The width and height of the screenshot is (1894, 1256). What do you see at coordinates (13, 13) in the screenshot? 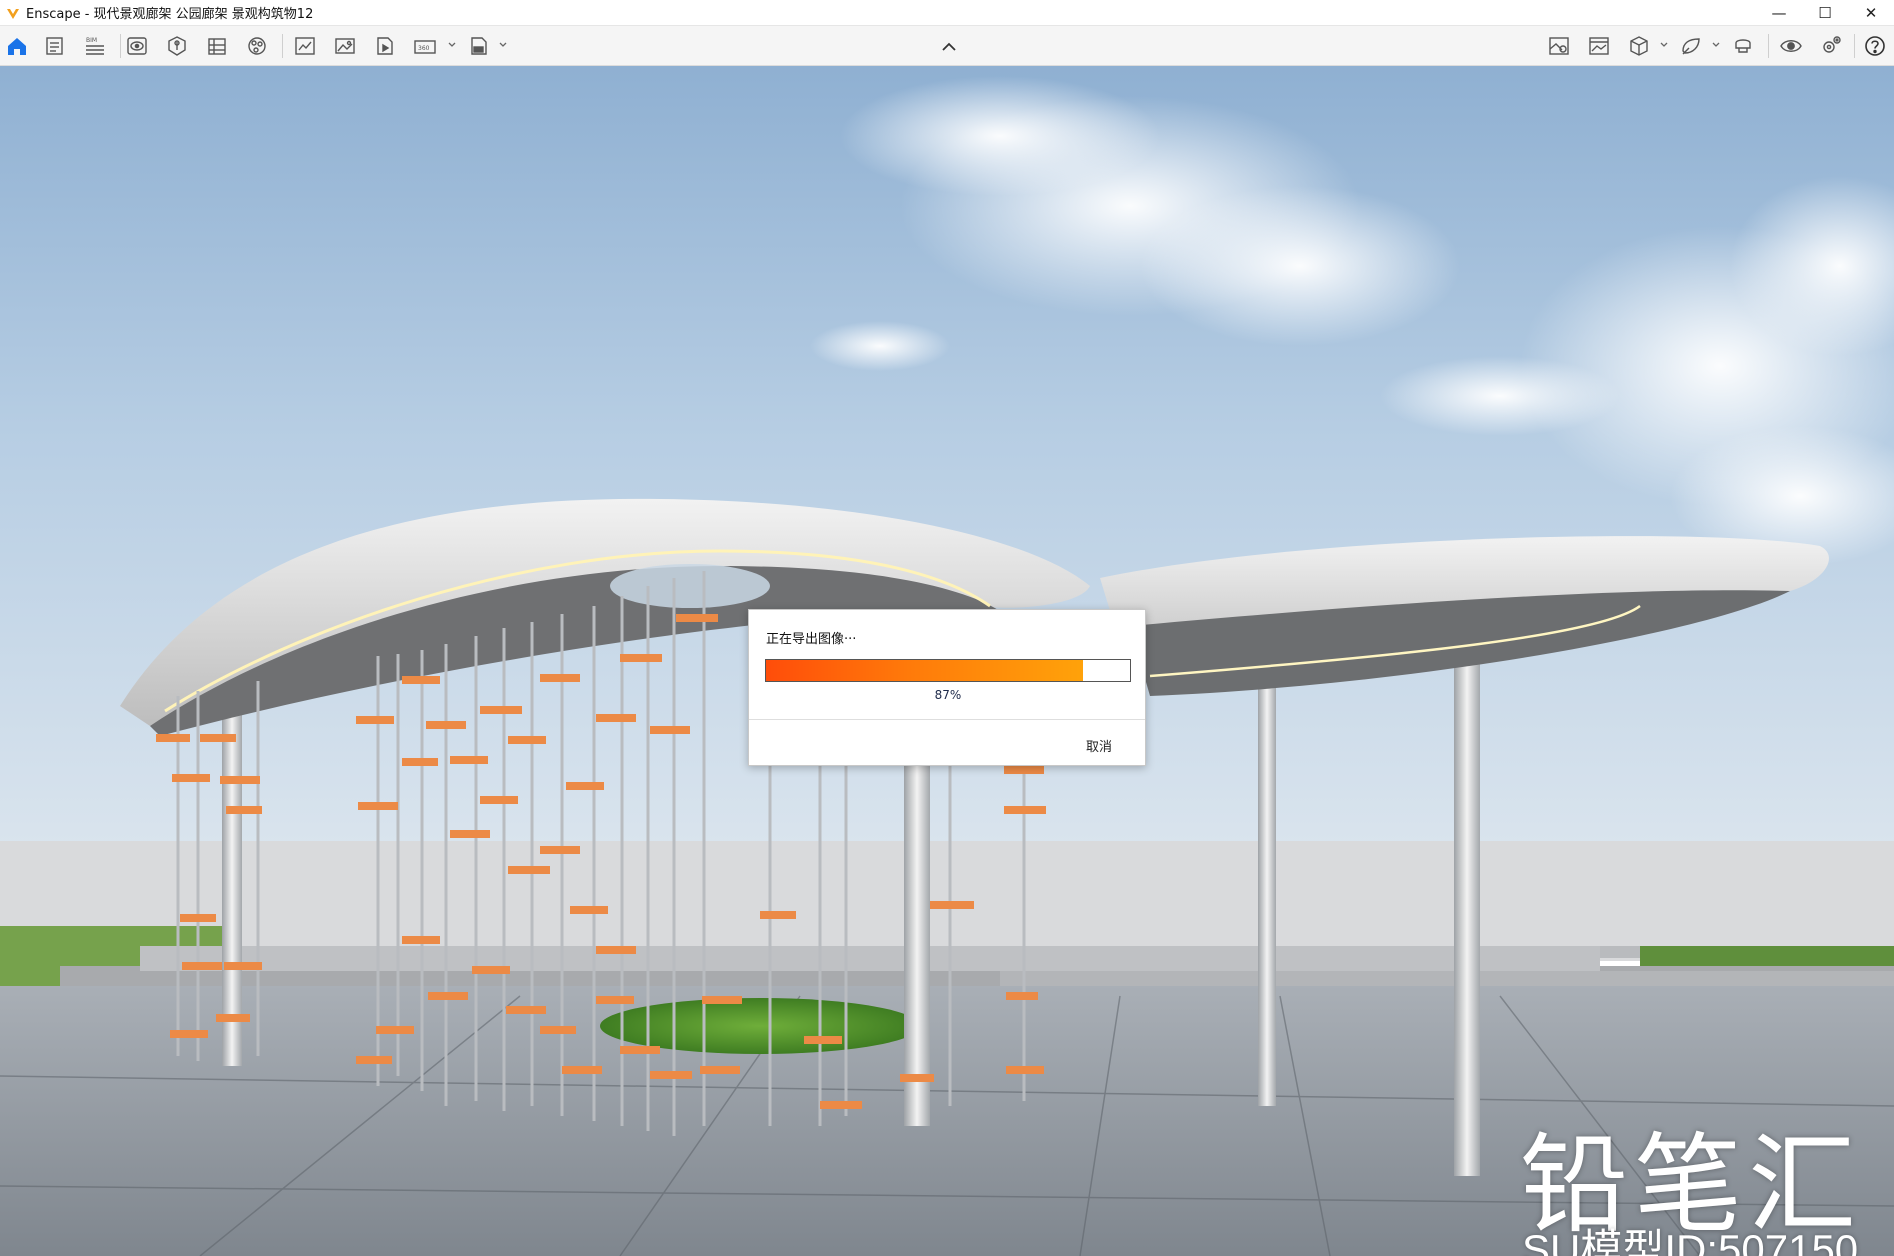
I see `enscape-logo-icon` at bounding box center [13, 13].